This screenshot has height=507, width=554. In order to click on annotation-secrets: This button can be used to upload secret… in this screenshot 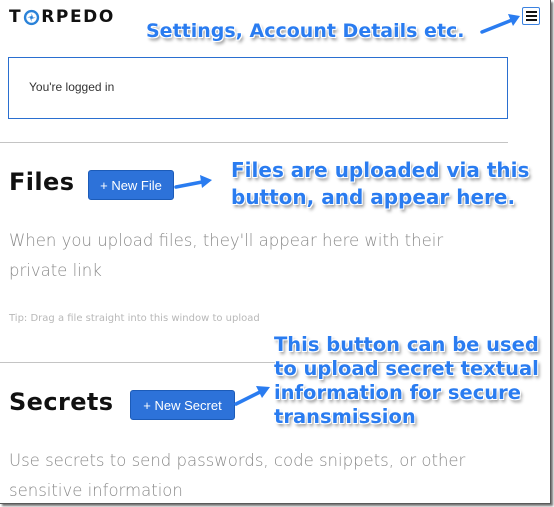, I will do `click(406, 380)`.